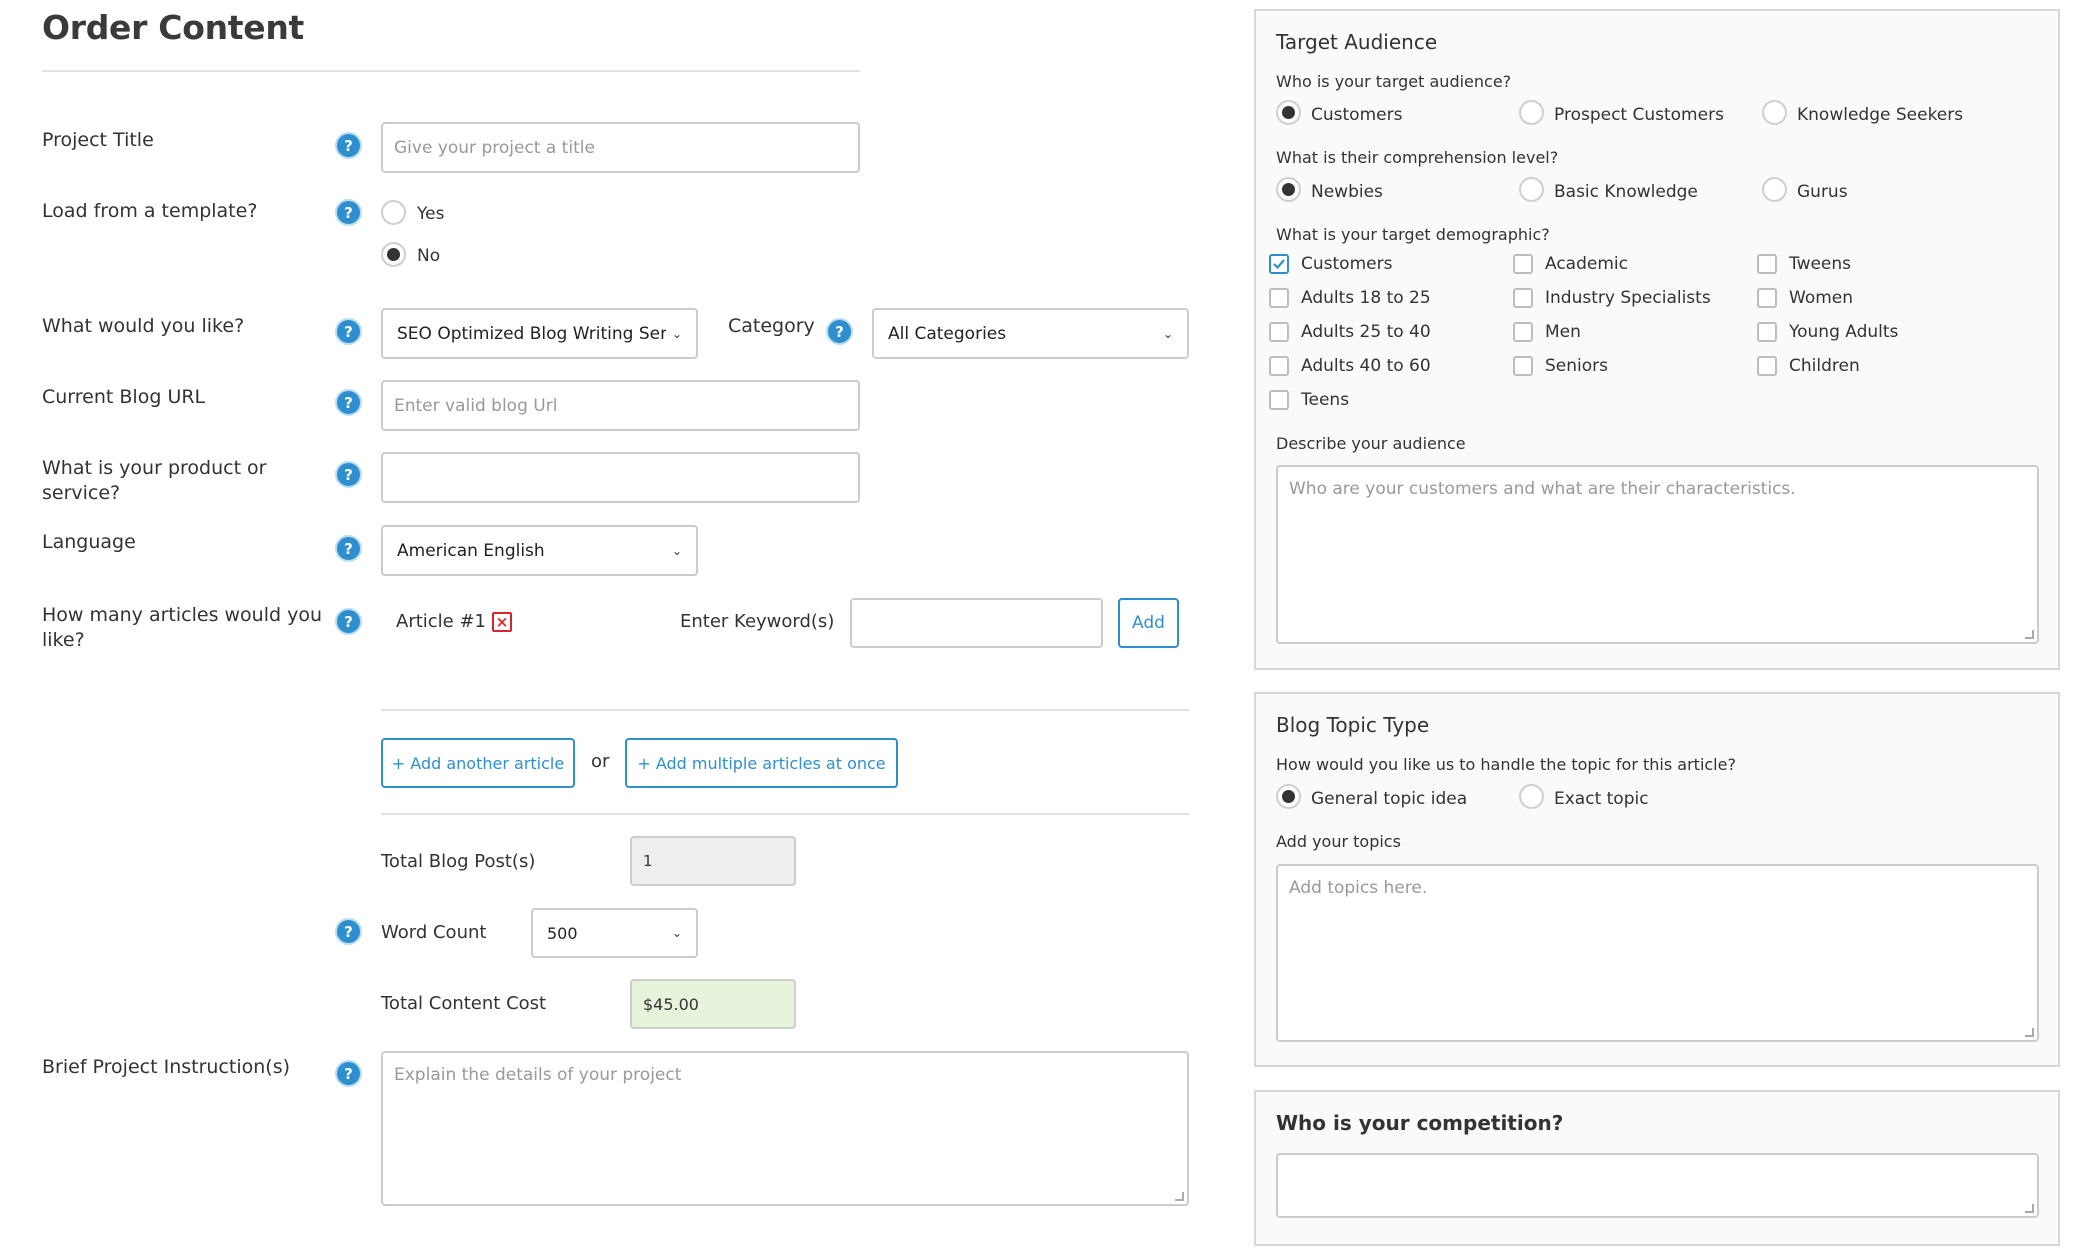 Image resolution: width=2075 pixels, height=1258 pixels. I want to click on audience-prospect-label: Prospect Customers, so click(1639, 115).